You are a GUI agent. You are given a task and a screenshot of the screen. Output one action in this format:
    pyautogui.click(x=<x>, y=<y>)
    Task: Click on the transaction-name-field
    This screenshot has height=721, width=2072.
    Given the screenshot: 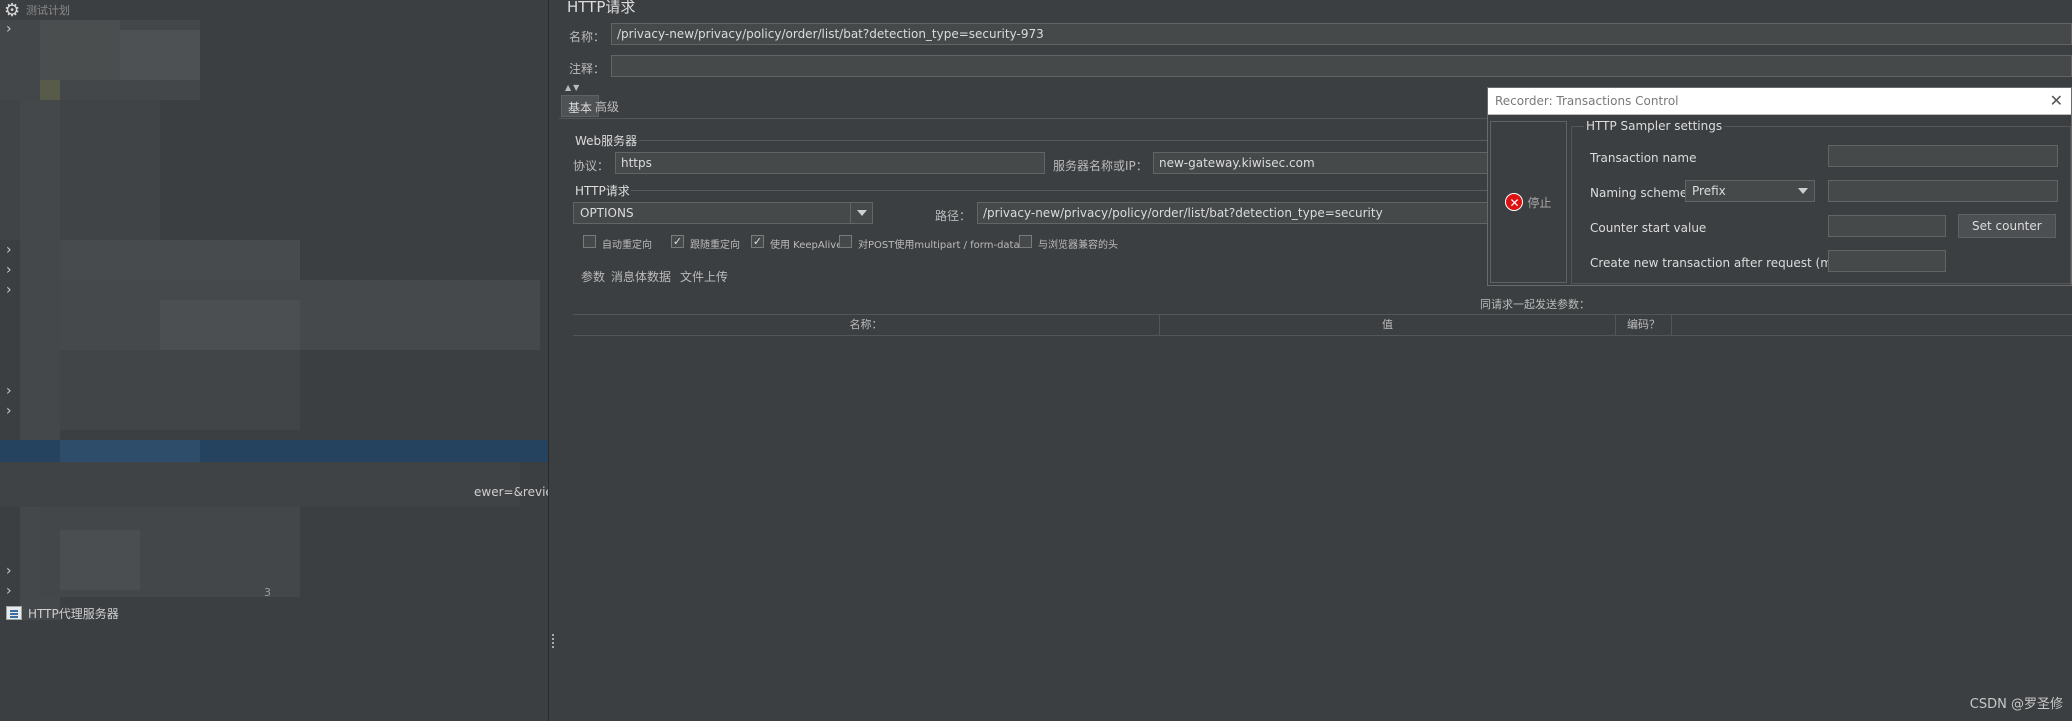 What is the action you would take?
    pyautogui.click(x=1943, y=156)
    